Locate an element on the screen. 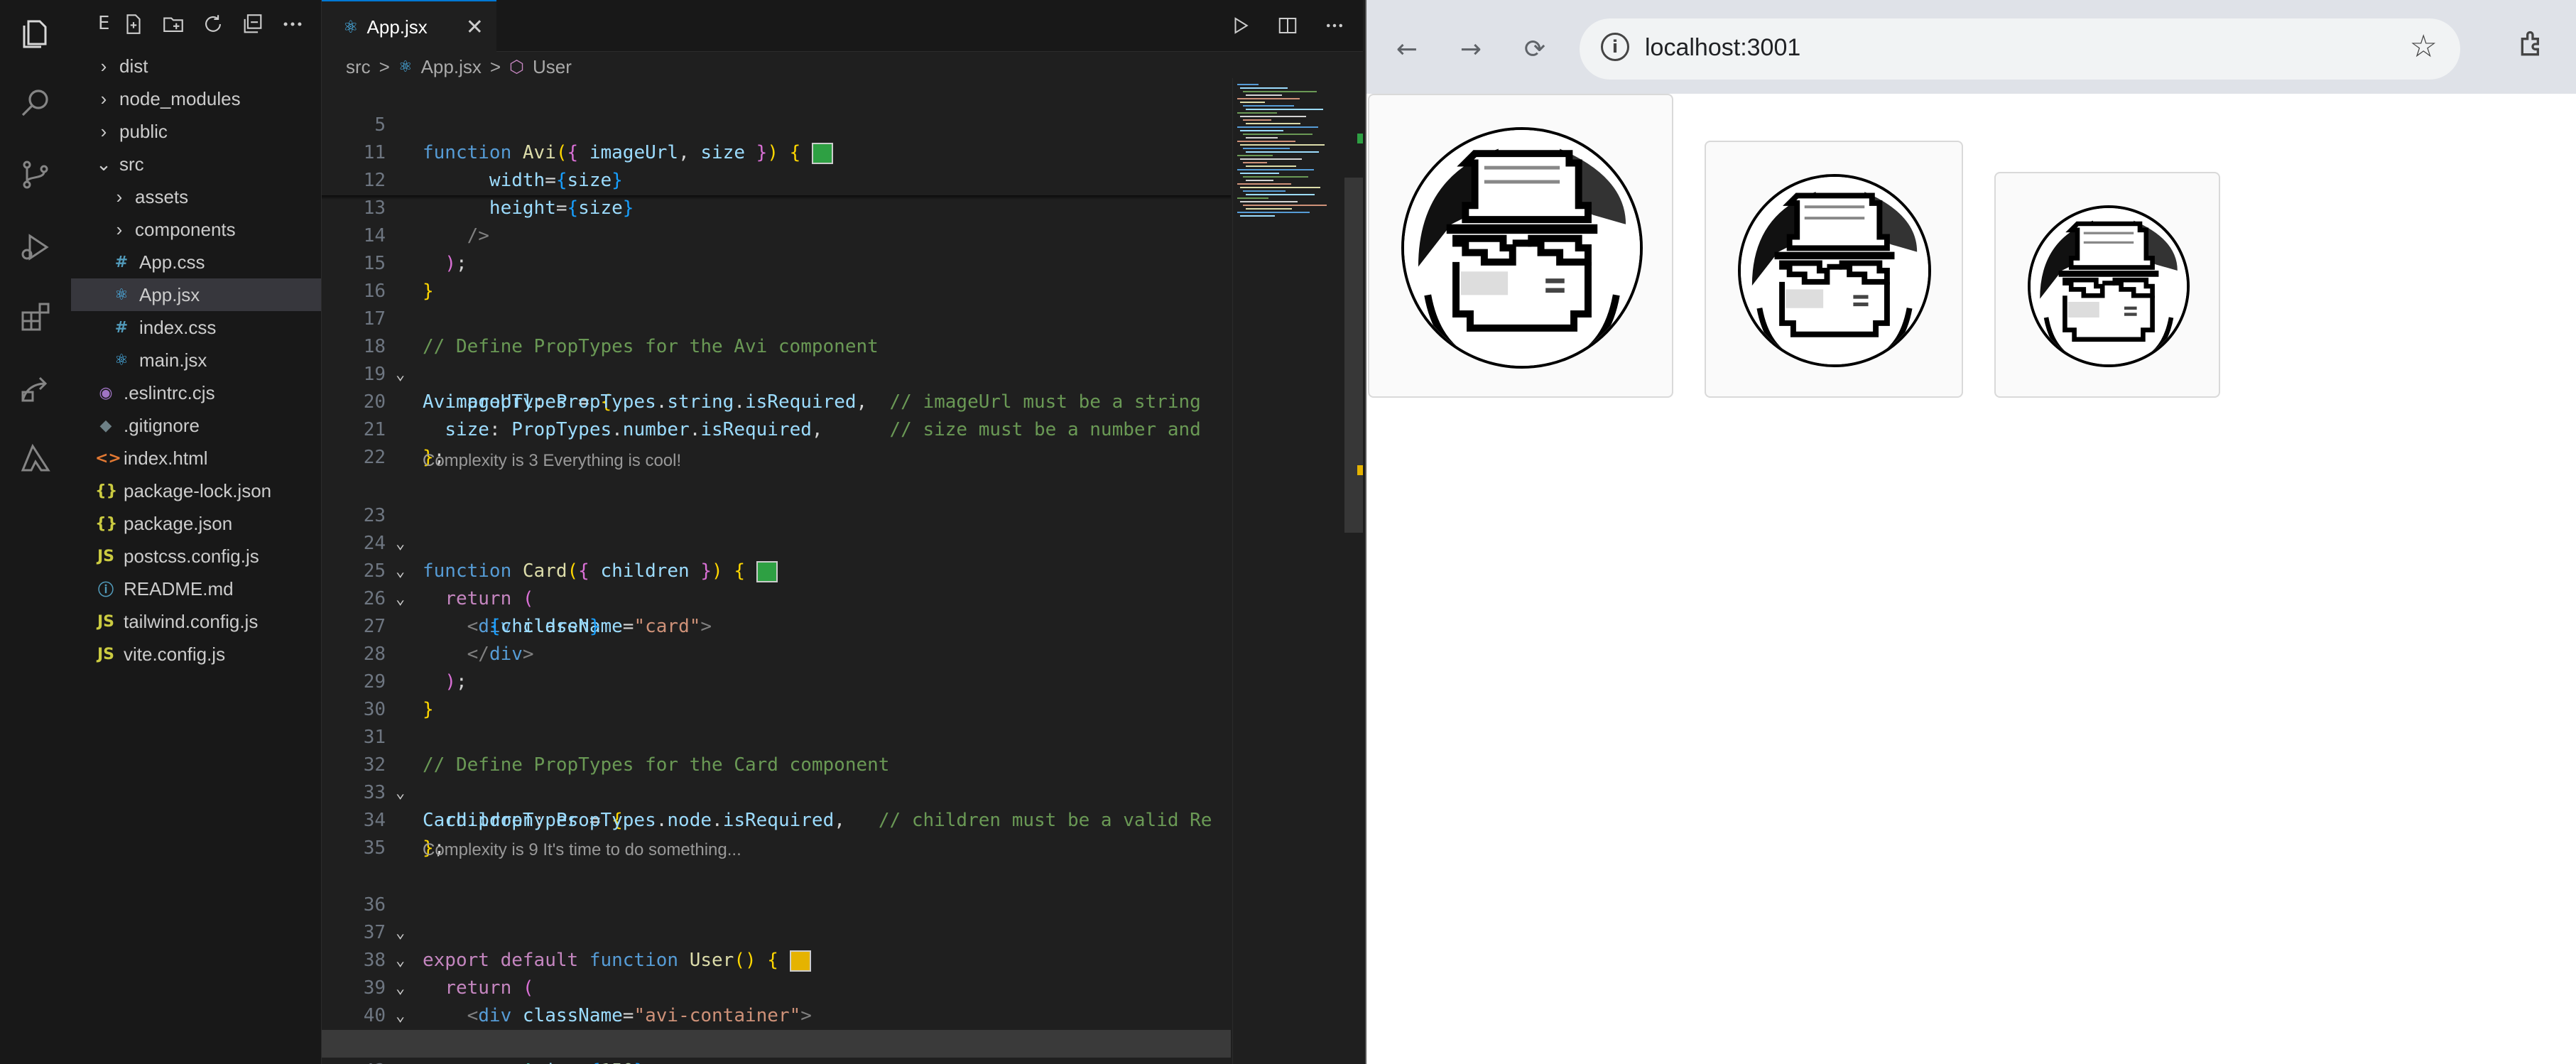 The width and height of the screenshot is (2576, 1064). collapse-all-icon is located at coordinates (253, 24).